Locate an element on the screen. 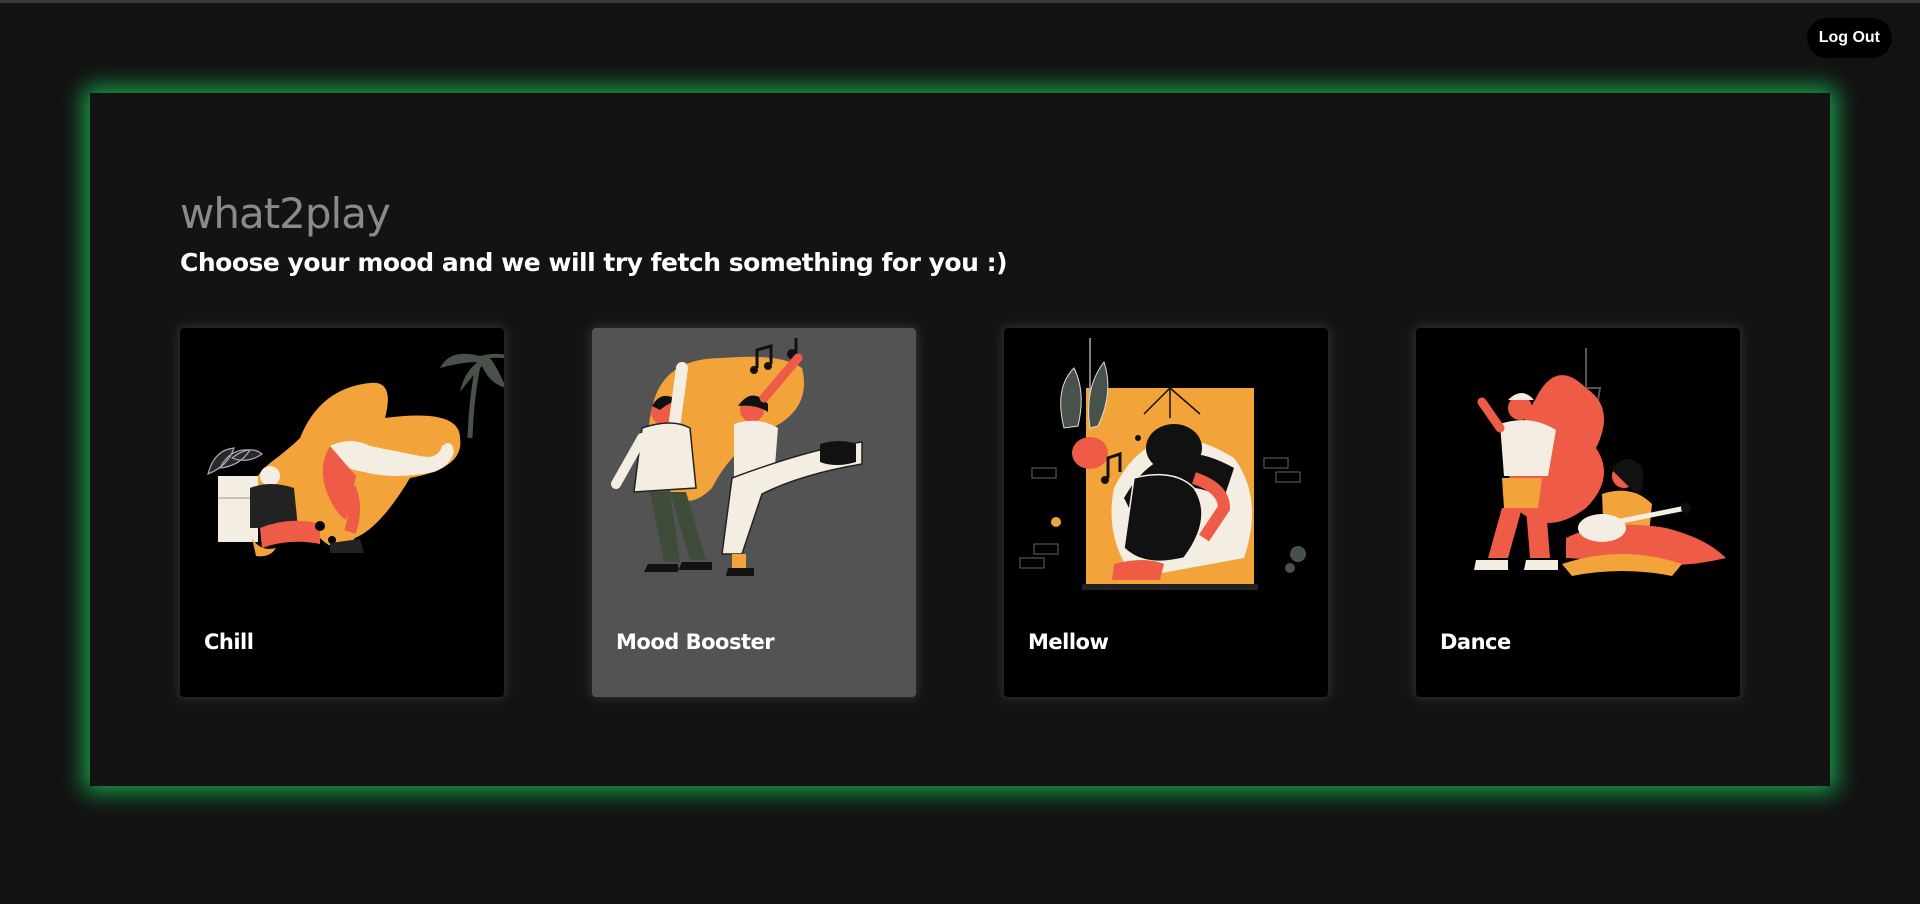 The height and width of the screenshot is (904, 1920). top-border is located at coordinates (960, 1).